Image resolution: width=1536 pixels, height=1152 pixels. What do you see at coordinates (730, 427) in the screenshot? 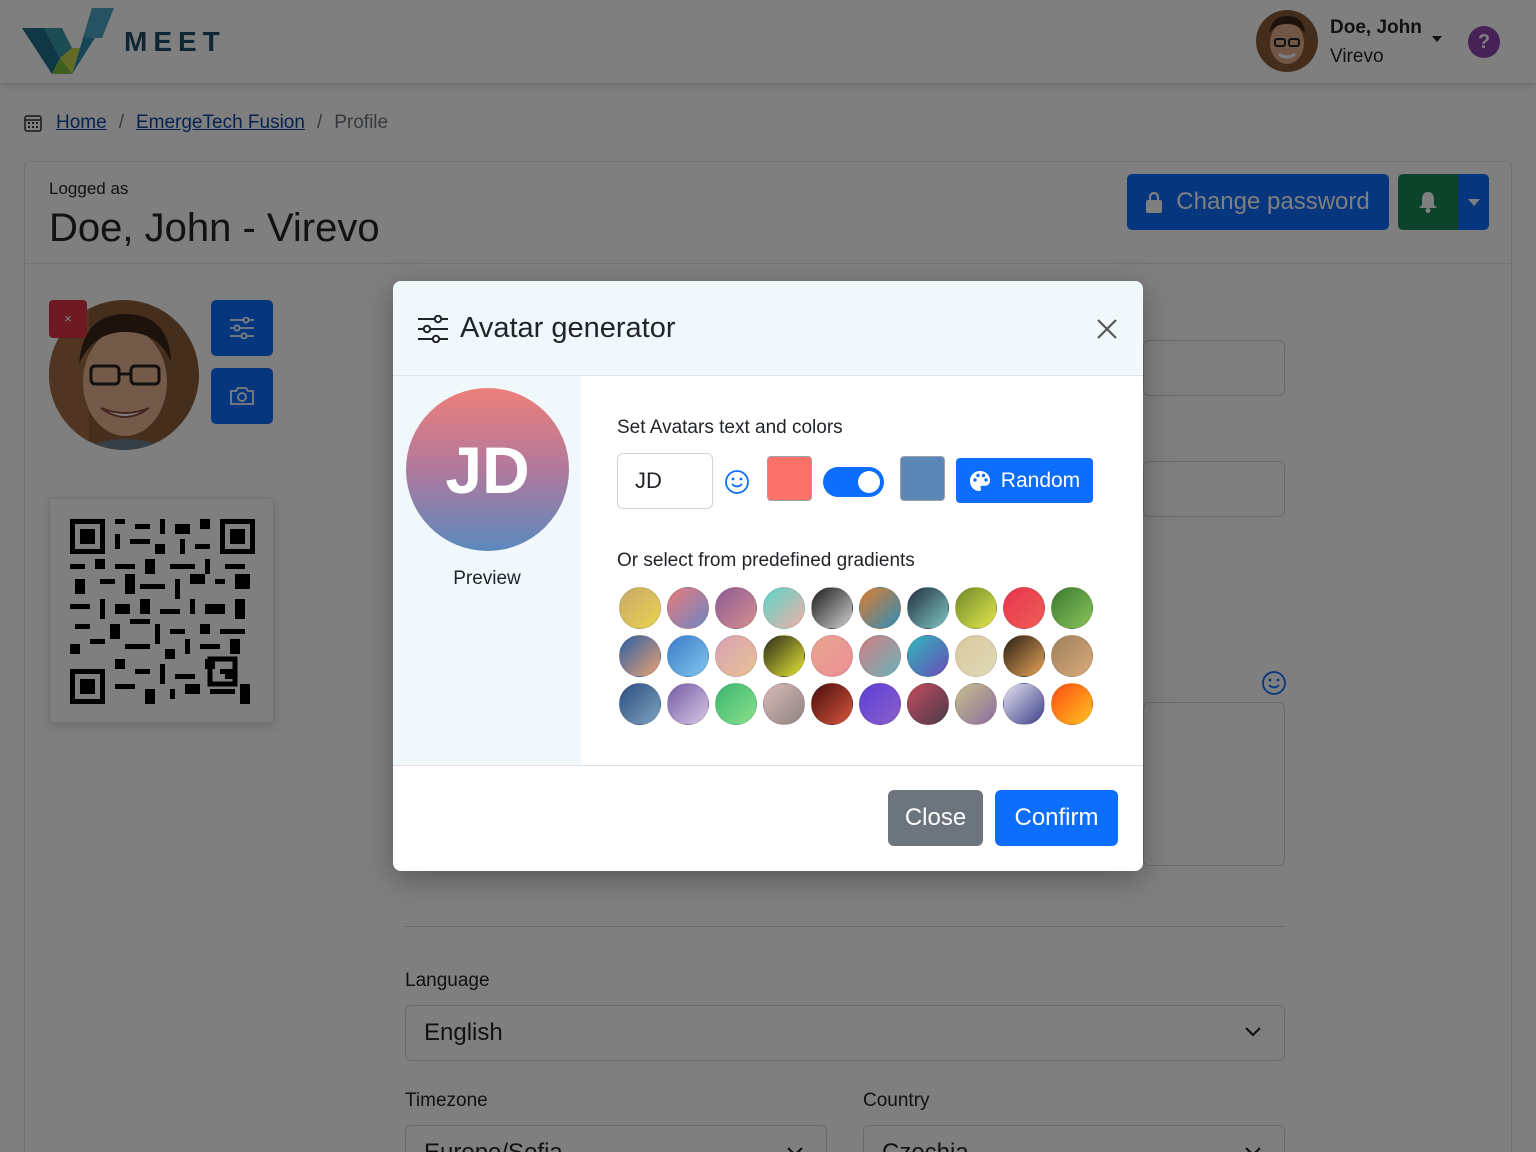
I see `set-text-colors-label: Set Avatars text and colors` at bounding box center [730, 427].